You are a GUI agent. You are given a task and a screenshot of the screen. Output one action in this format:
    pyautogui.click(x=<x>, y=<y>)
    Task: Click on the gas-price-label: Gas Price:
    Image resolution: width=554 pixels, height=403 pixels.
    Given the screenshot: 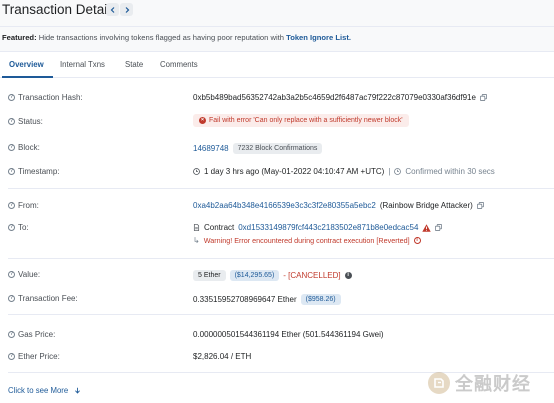 What is the action you would take?
    pyautogui.click(x=37, y=334)
    